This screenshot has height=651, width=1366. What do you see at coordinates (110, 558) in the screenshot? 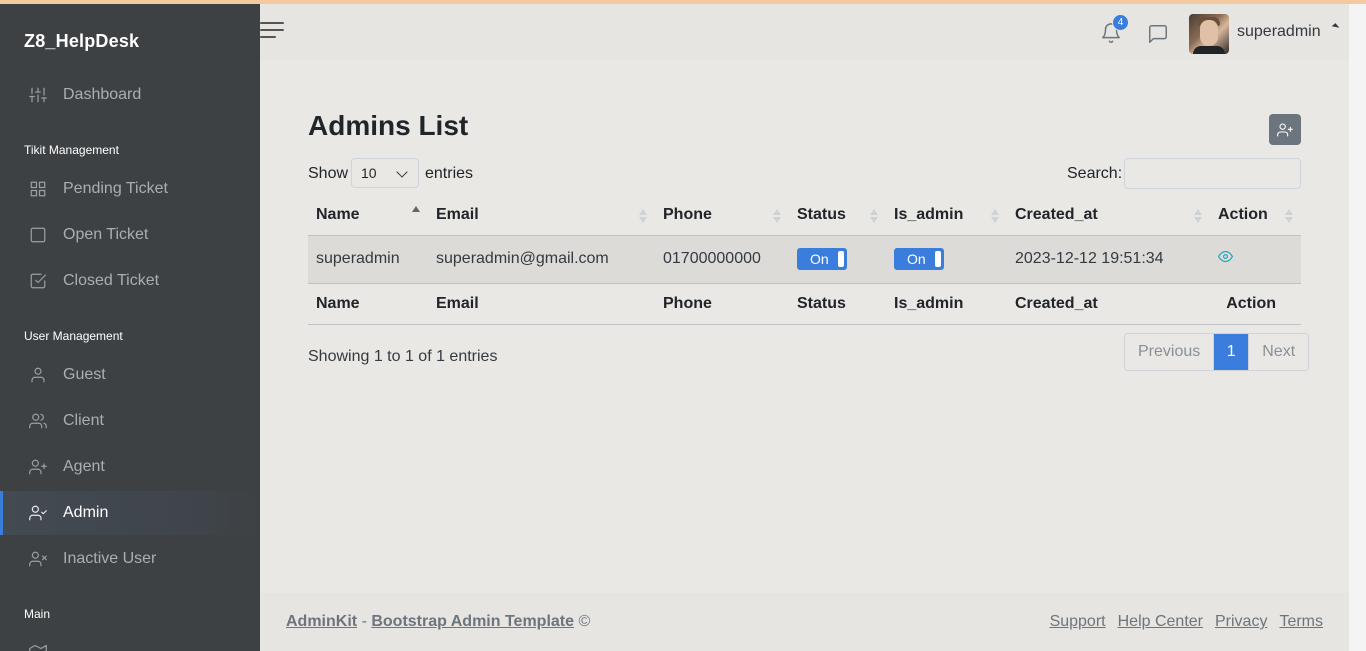
I see `sidebar-item-label: Inactive User` at bounding box center [110, 558].